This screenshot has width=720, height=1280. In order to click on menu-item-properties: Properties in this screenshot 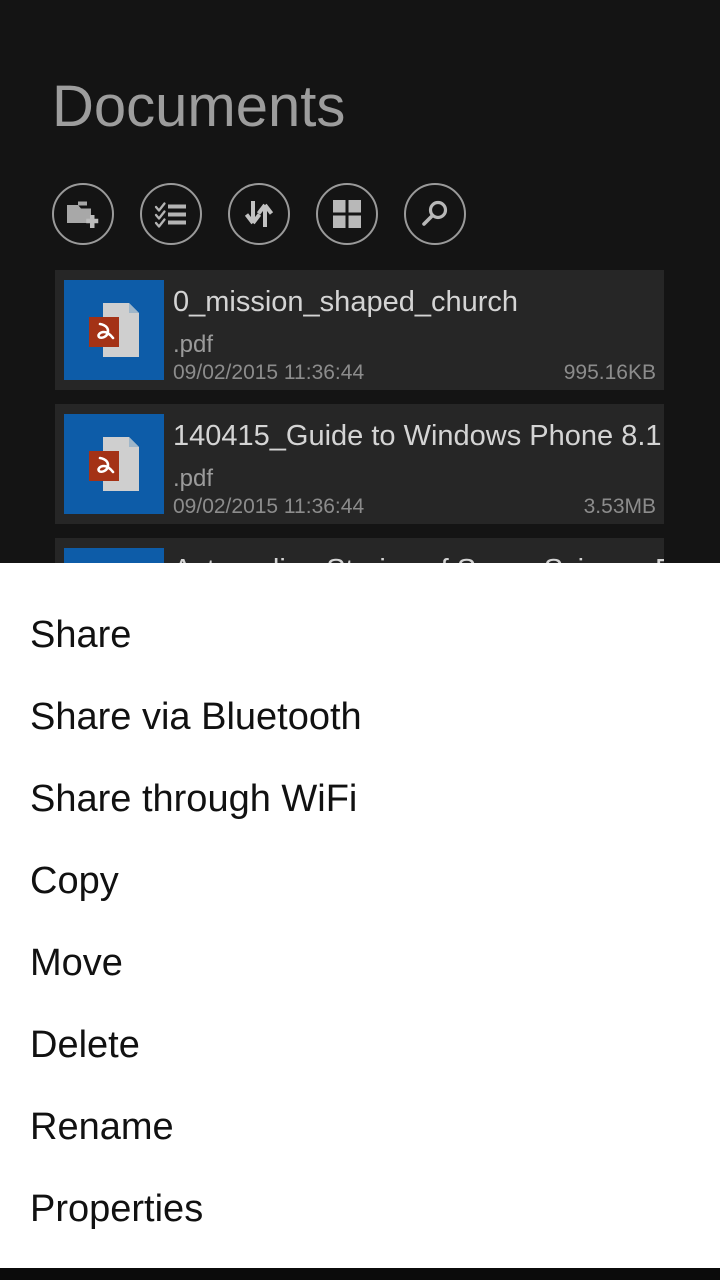, I will do `click(116, 1209)`.